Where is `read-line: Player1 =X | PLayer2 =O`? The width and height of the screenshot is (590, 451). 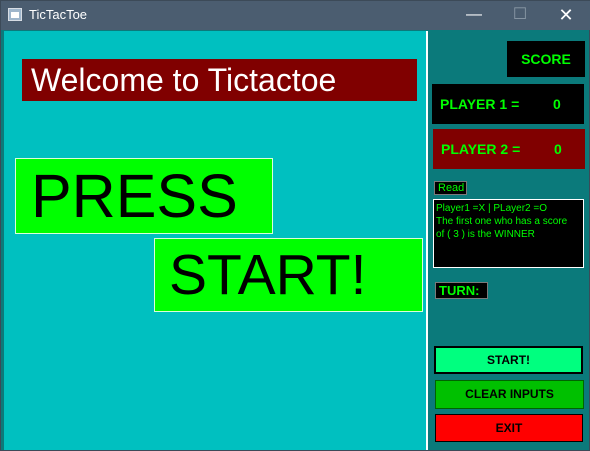 read-line: Player1 =X | PLayer2 =O is located at coordinates (491, 208).